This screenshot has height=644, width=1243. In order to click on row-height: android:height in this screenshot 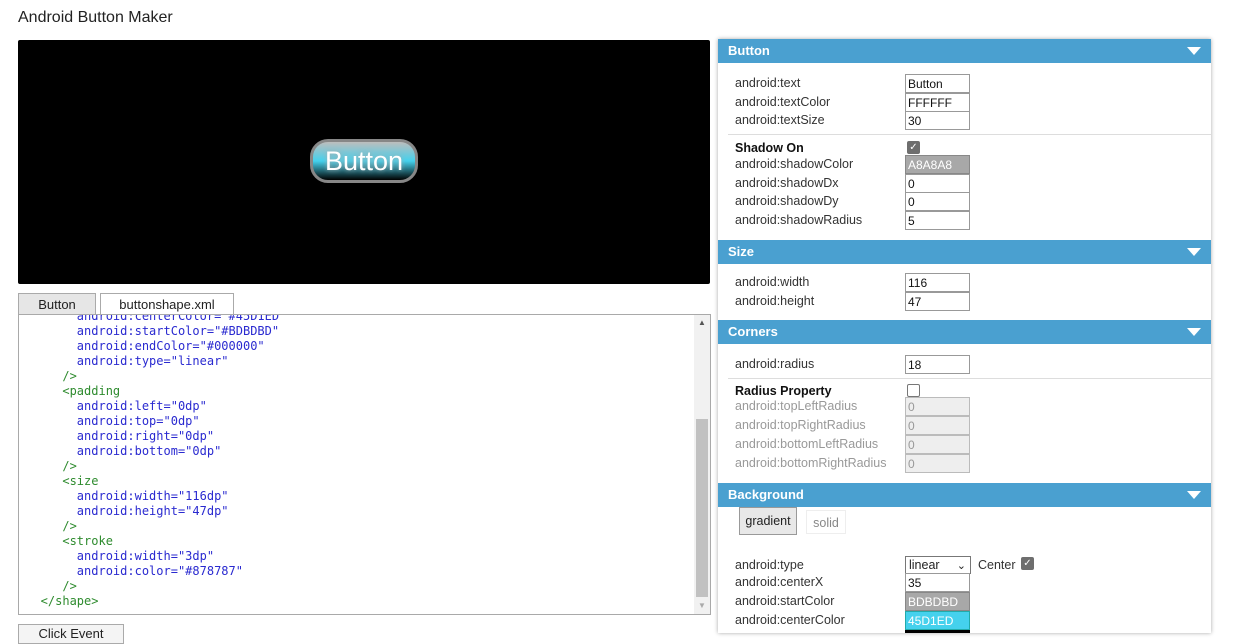, I will do `click(970, 301)`.